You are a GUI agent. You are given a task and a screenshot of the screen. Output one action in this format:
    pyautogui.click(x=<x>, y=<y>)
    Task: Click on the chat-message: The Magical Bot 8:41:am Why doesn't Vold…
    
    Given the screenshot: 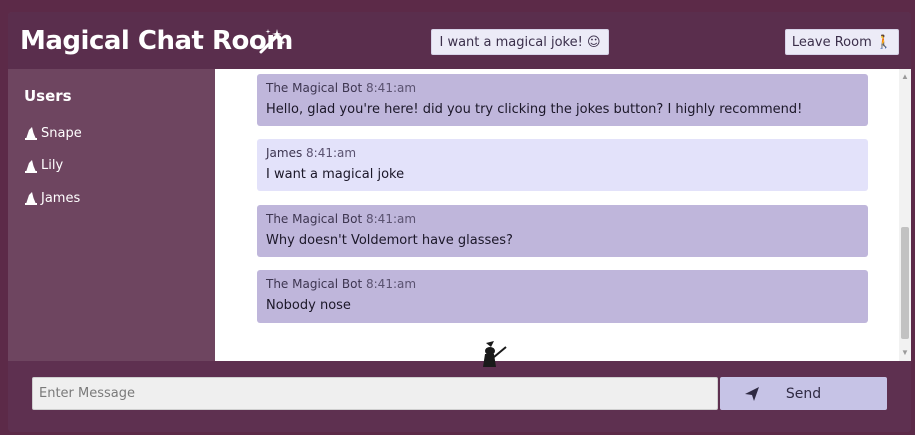 What is the action you would take?
    pyautogui.click(x=562, y=231)
    